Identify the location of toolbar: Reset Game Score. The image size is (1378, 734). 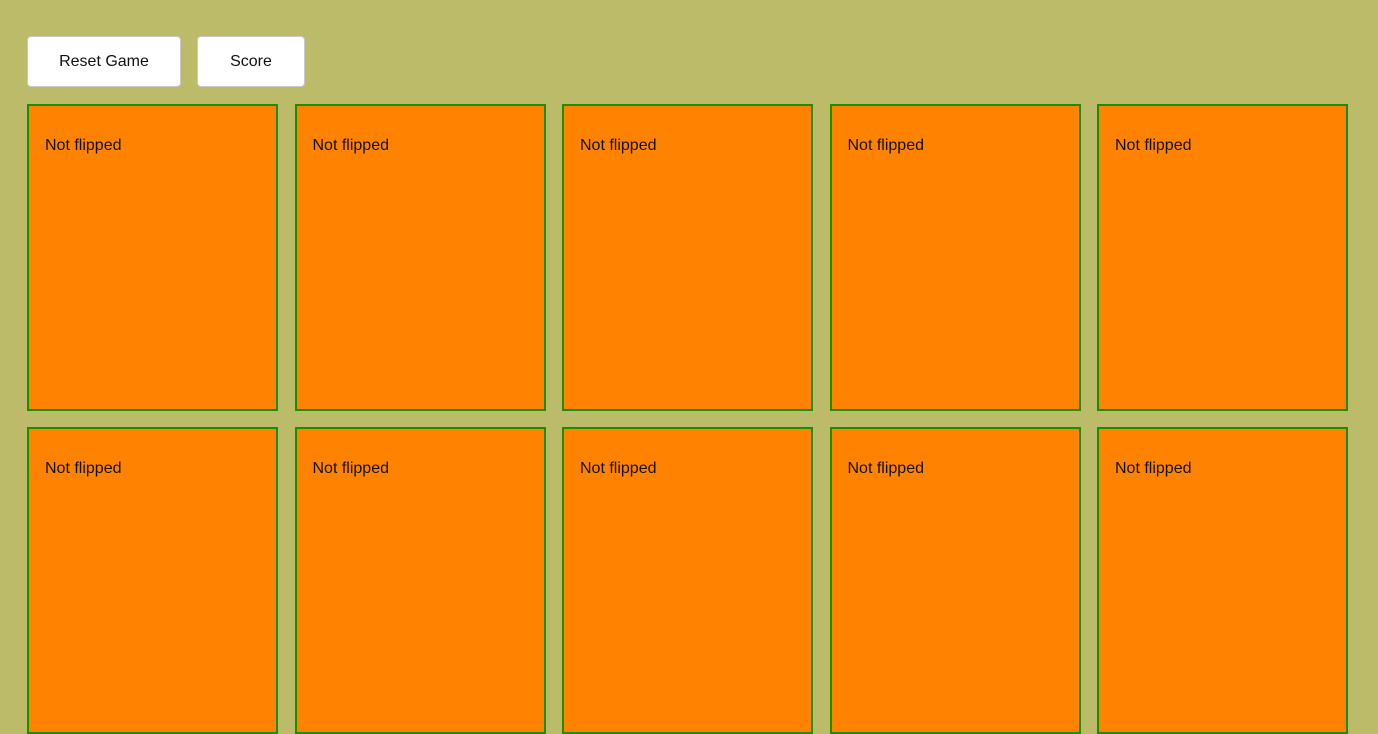
(166, 61).